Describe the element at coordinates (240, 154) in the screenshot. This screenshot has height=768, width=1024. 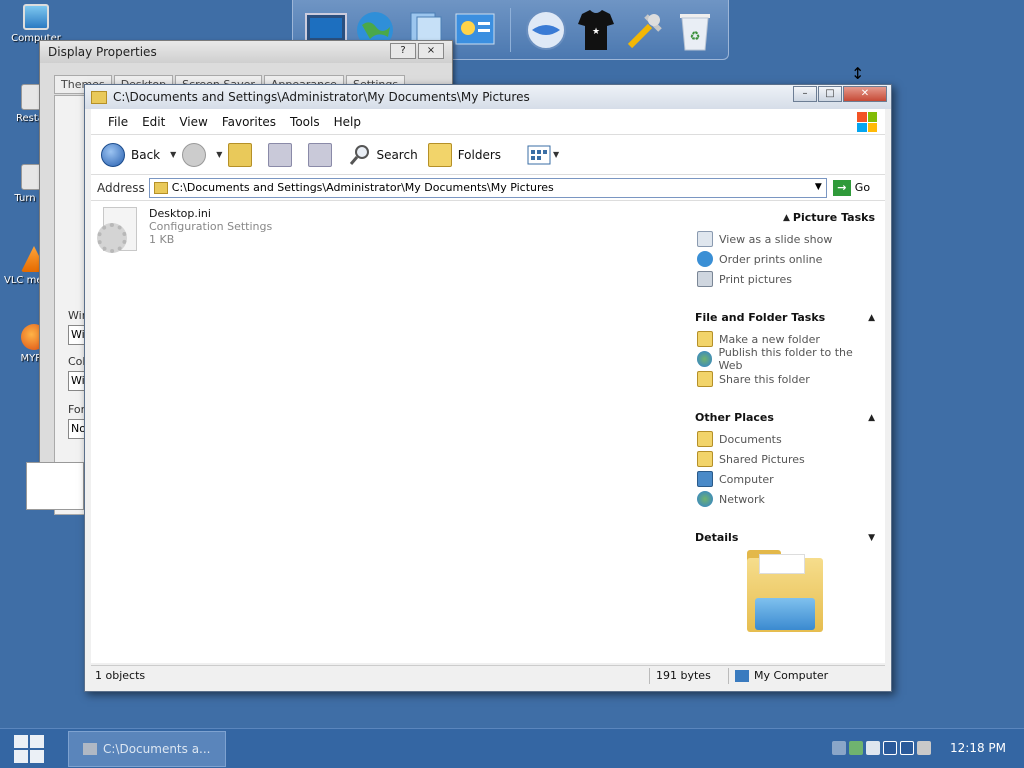
I see `up-folder-icon` at that location.